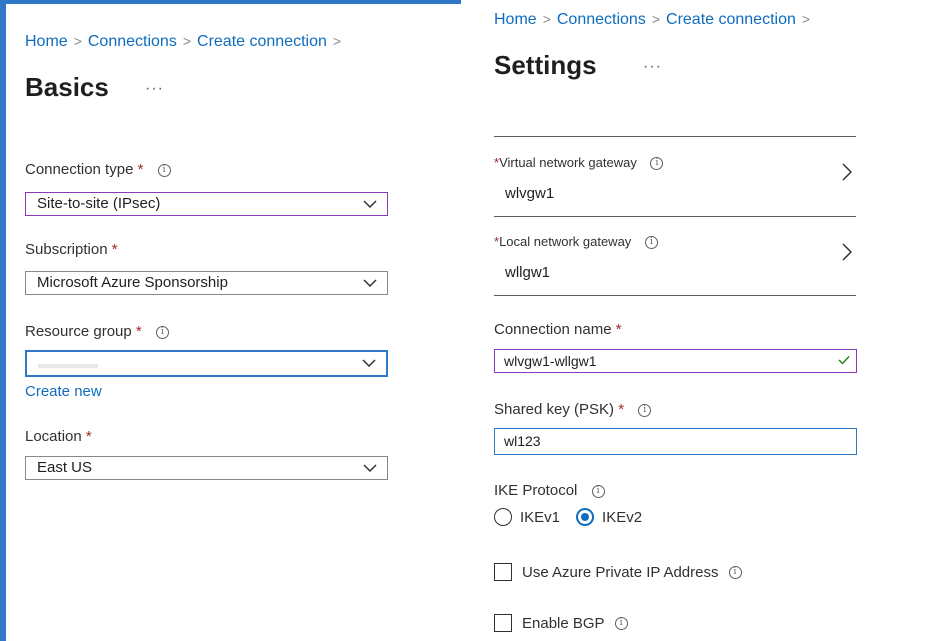  I want to click on ikev2-label: IKEv2, so click(622, 517).